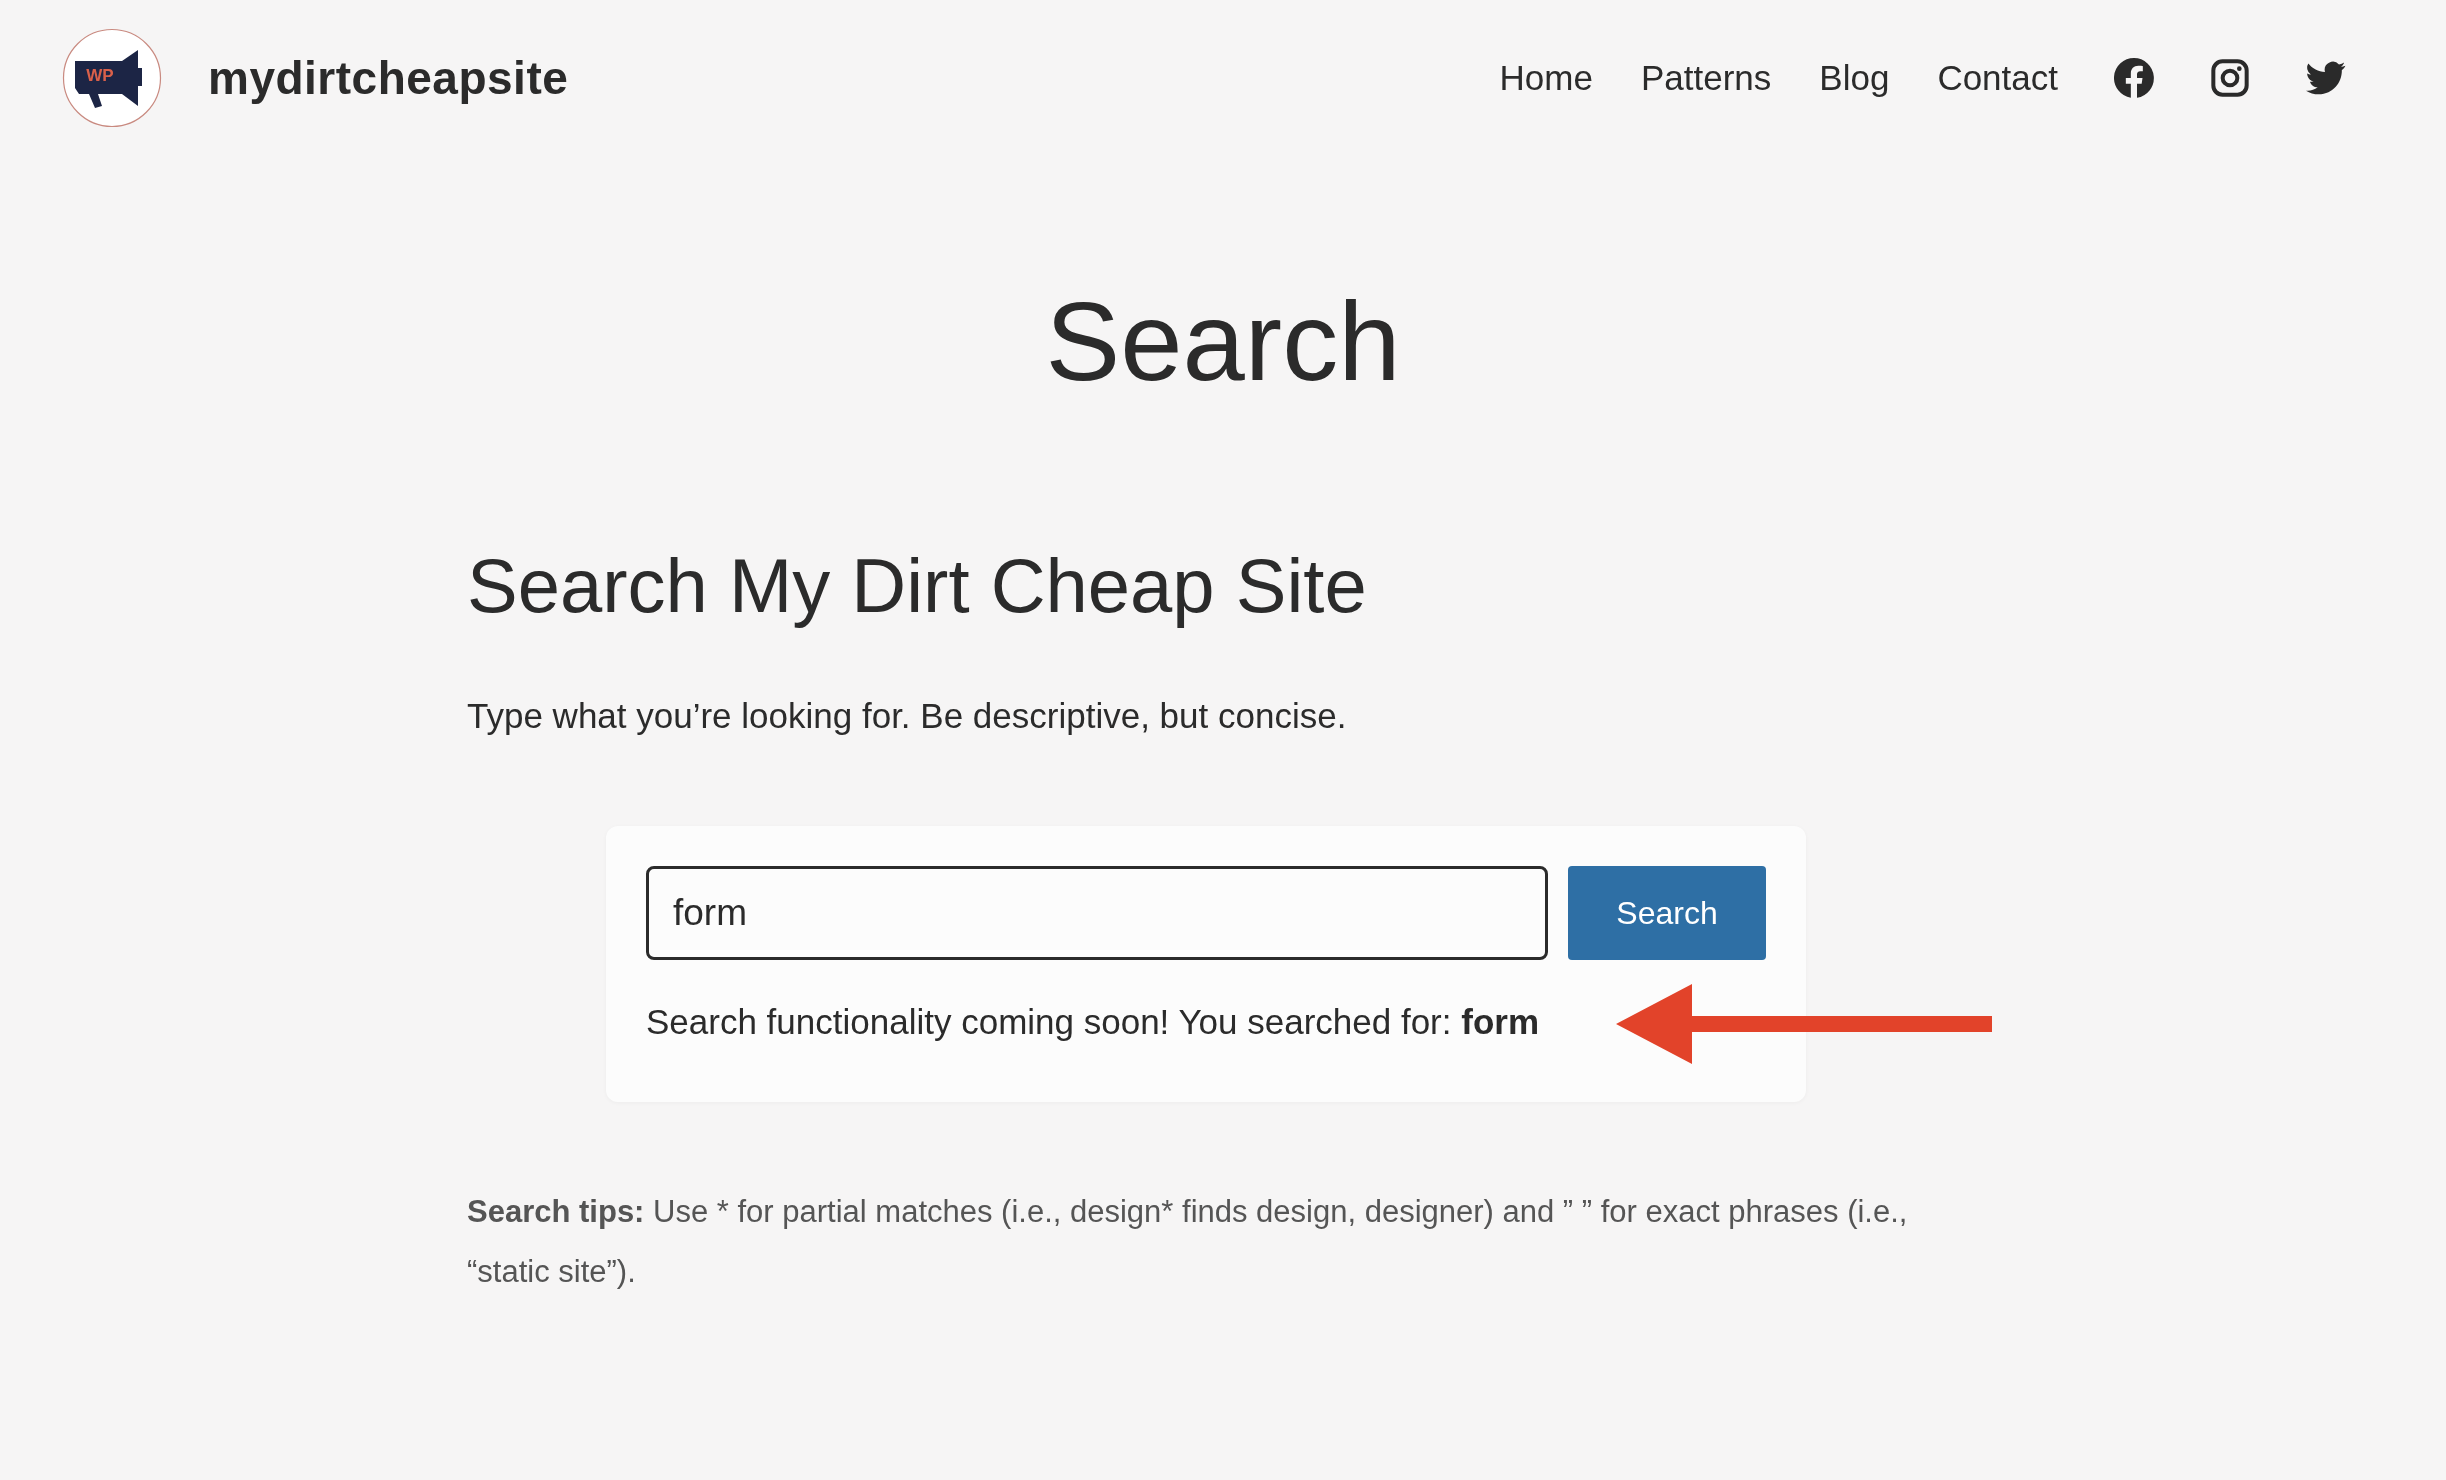 This screenshot has width=2446, height=1480. Describe the element at coordinates (907, 716) in the screenshot. I see `intro-text: Type what you’re looking for. Be descriptive, but concise.` at that location.